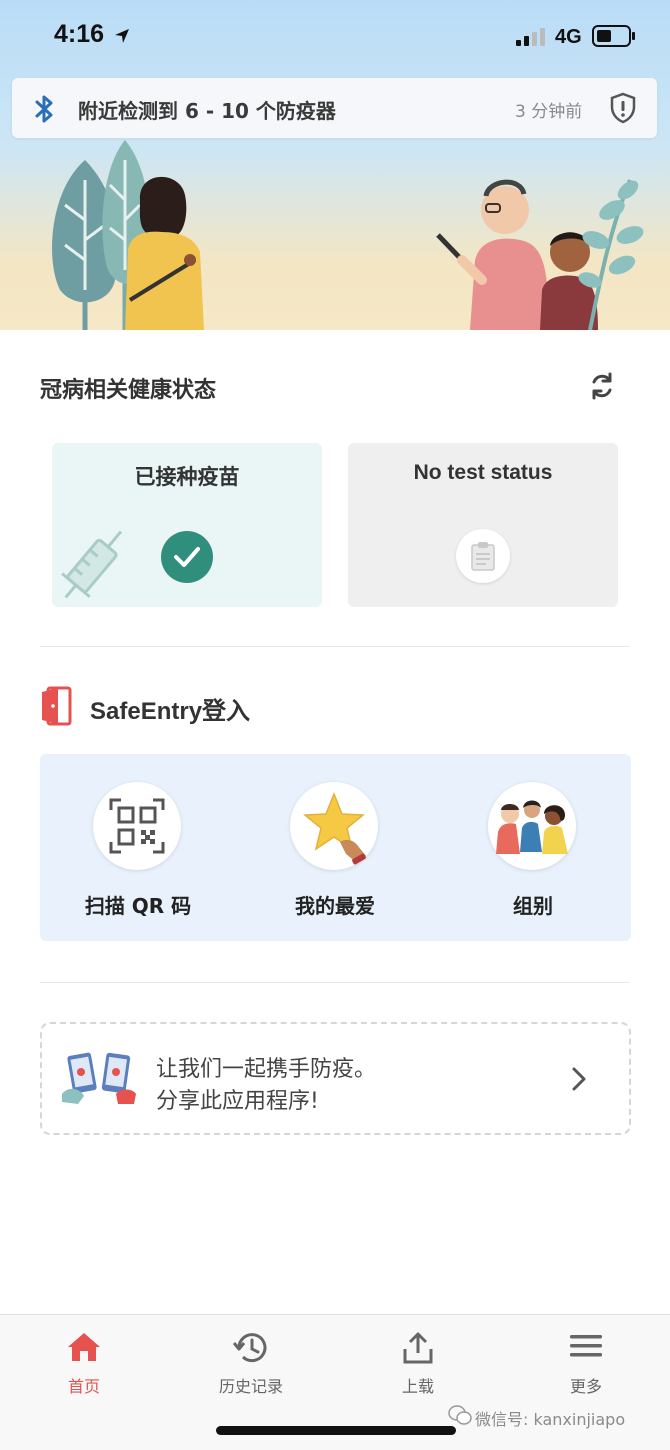  Describe the element at coordinates (250, 1348) in the screenshot. I see `history-icon` at that location.